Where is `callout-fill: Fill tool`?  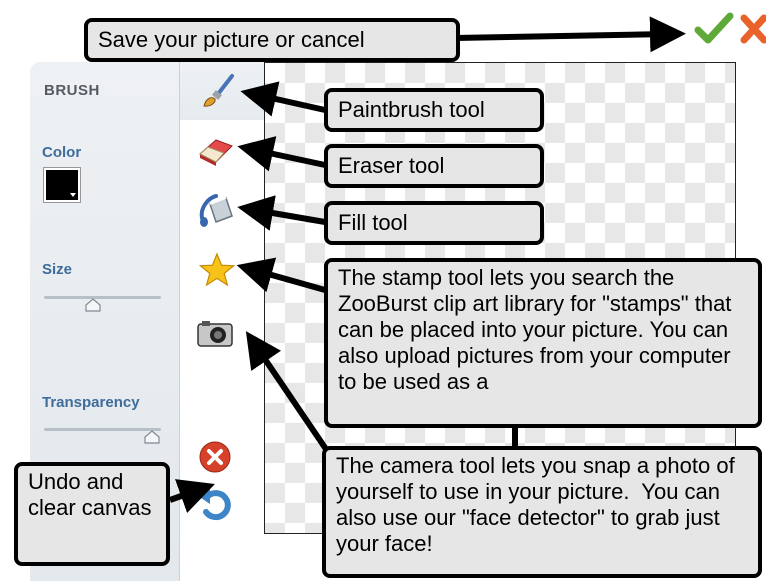
callout-fill: Fill tool is located at coordinates (434, 223).